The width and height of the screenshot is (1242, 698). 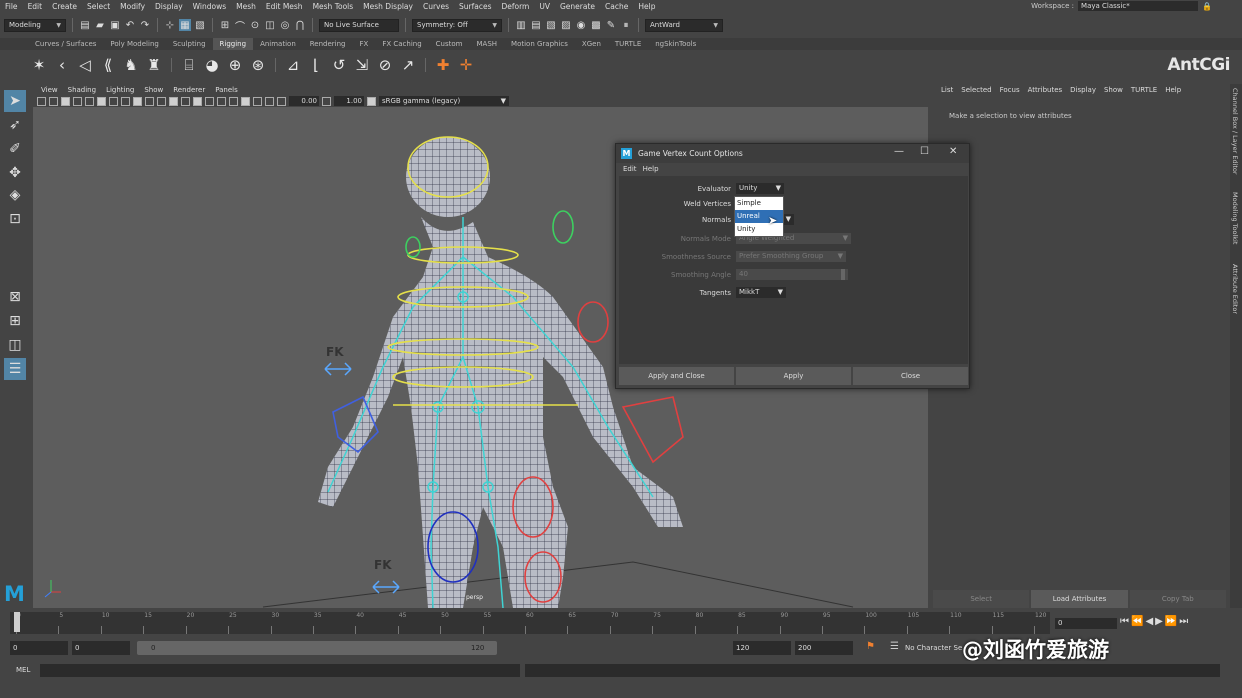 What do you see at coordinates (209, 6) in the screenshot?
I see `menu-windows: Windows` at bounding box center [209, 6].